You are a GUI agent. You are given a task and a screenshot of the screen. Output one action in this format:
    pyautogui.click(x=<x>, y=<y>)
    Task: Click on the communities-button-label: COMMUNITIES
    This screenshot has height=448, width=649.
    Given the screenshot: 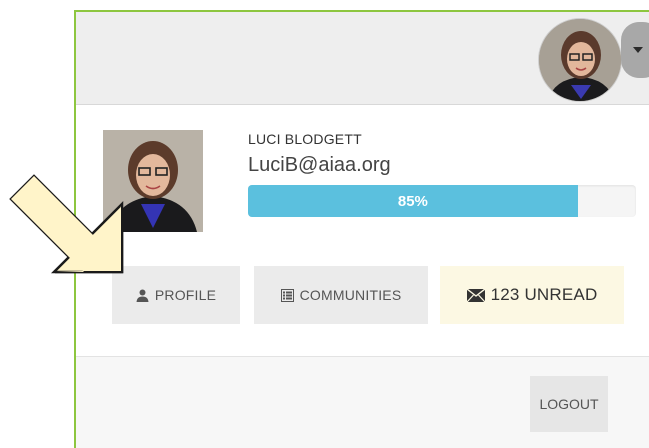 What is the action you would take?
    pyautogui.click(x=350, y=295)
    